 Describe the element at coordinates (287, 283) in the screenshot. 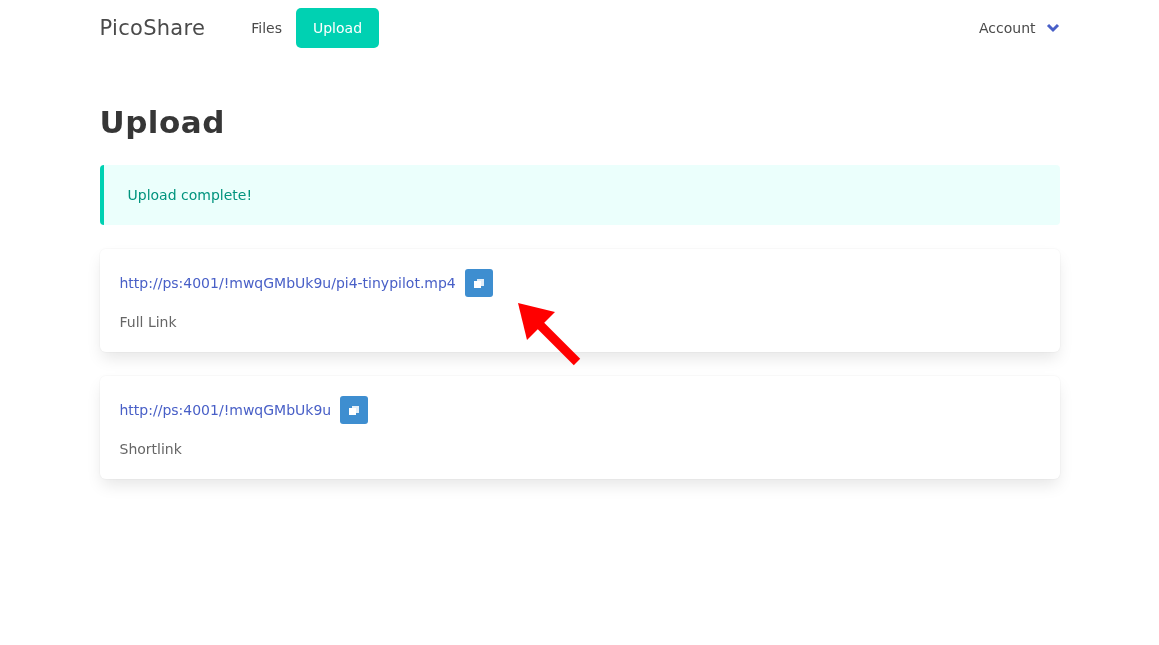

I see `file-link: http://ps:4001/!mwqGMbUk9u/pi4-tinypilot.mp4` at that location.